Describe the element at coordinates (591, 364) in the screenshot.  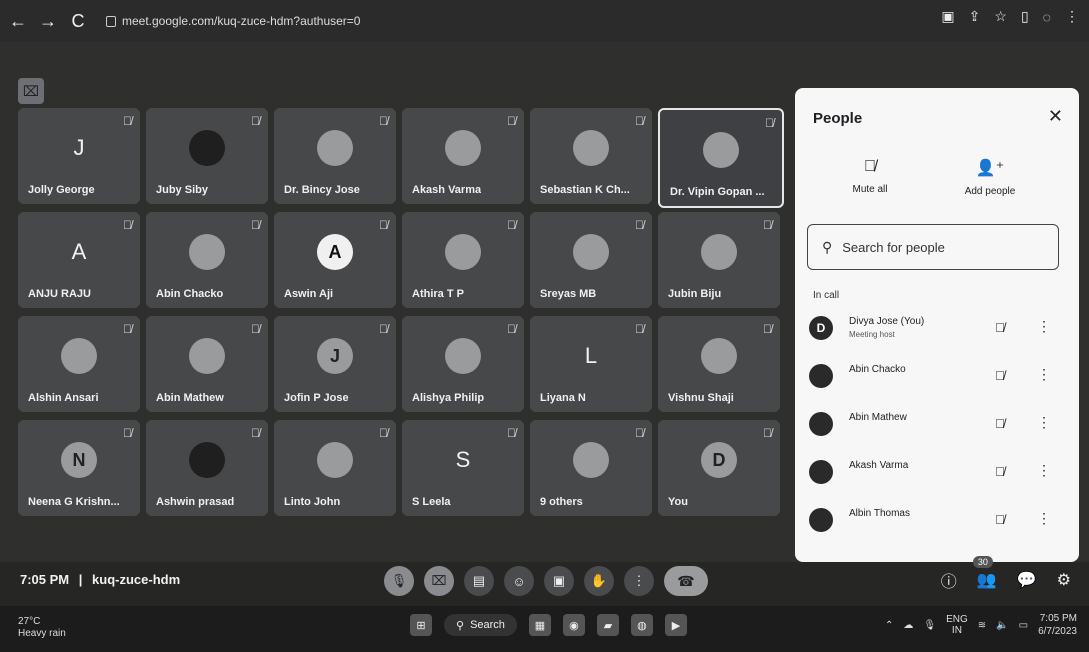
I see `participant-tile: 🎙̸ L Liyana N` at that location.